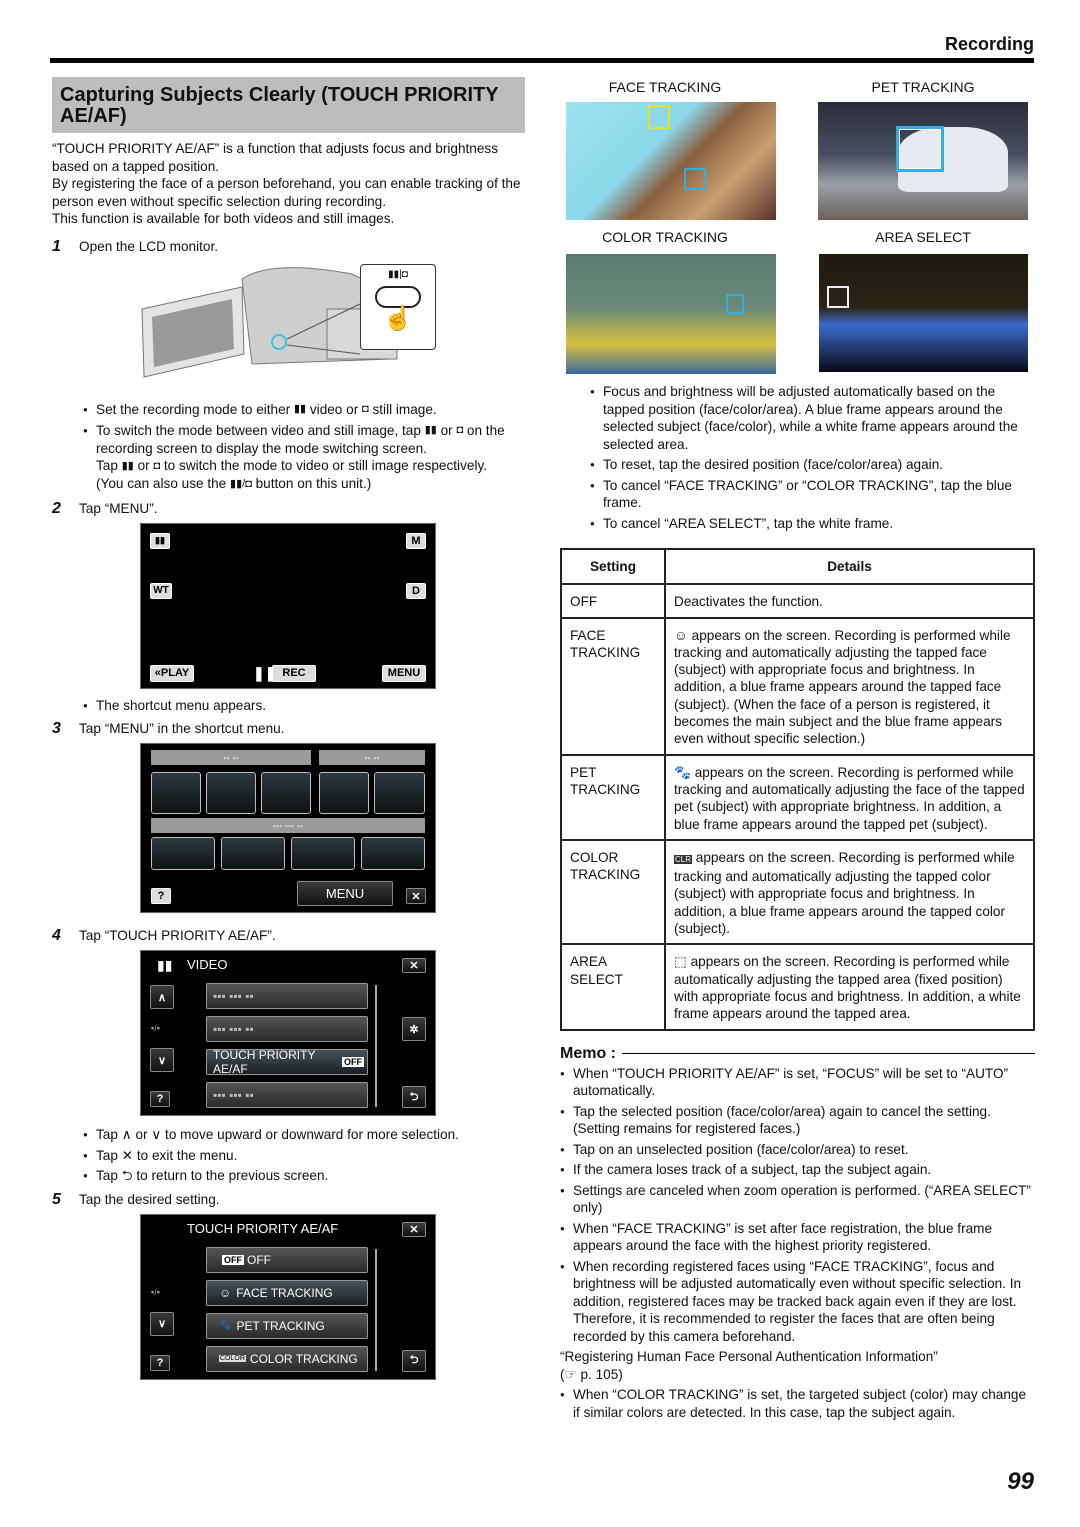  What do you see at coordinates (287, 1259) in the screenshot?
I see `option-off: OFF OFF` at bounding box center [287, 1259].